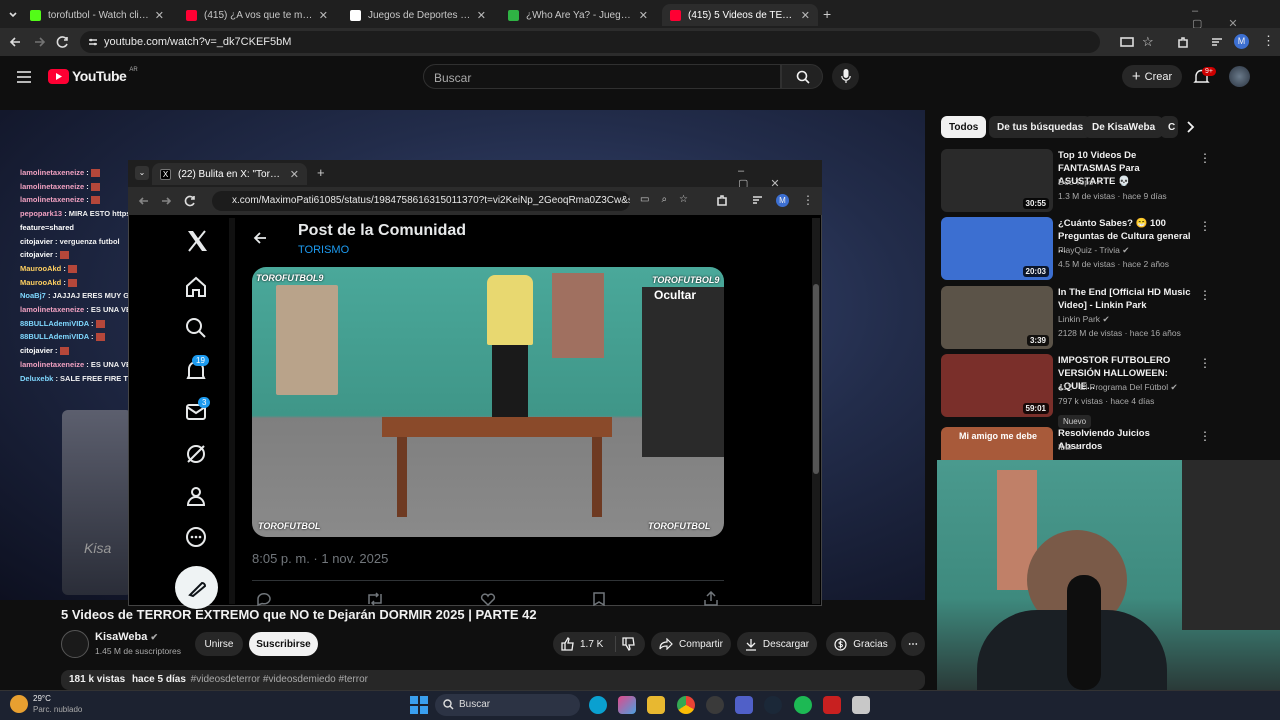 The image size is (1280, 720). Describe the element at coordinates (40, 282) in the screenshot. I see `chat-username: MaurooAkd` at that location.